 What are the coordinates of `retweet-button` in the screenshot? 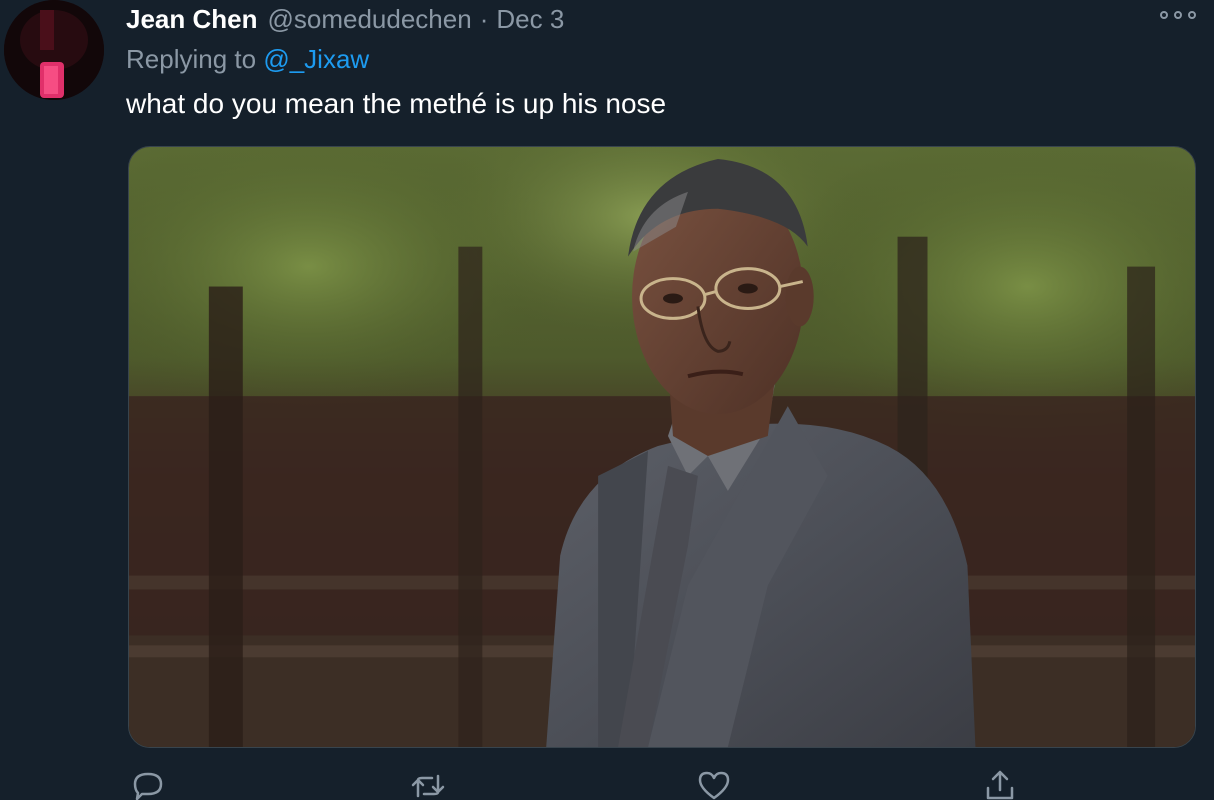 It's located at (430, 784).